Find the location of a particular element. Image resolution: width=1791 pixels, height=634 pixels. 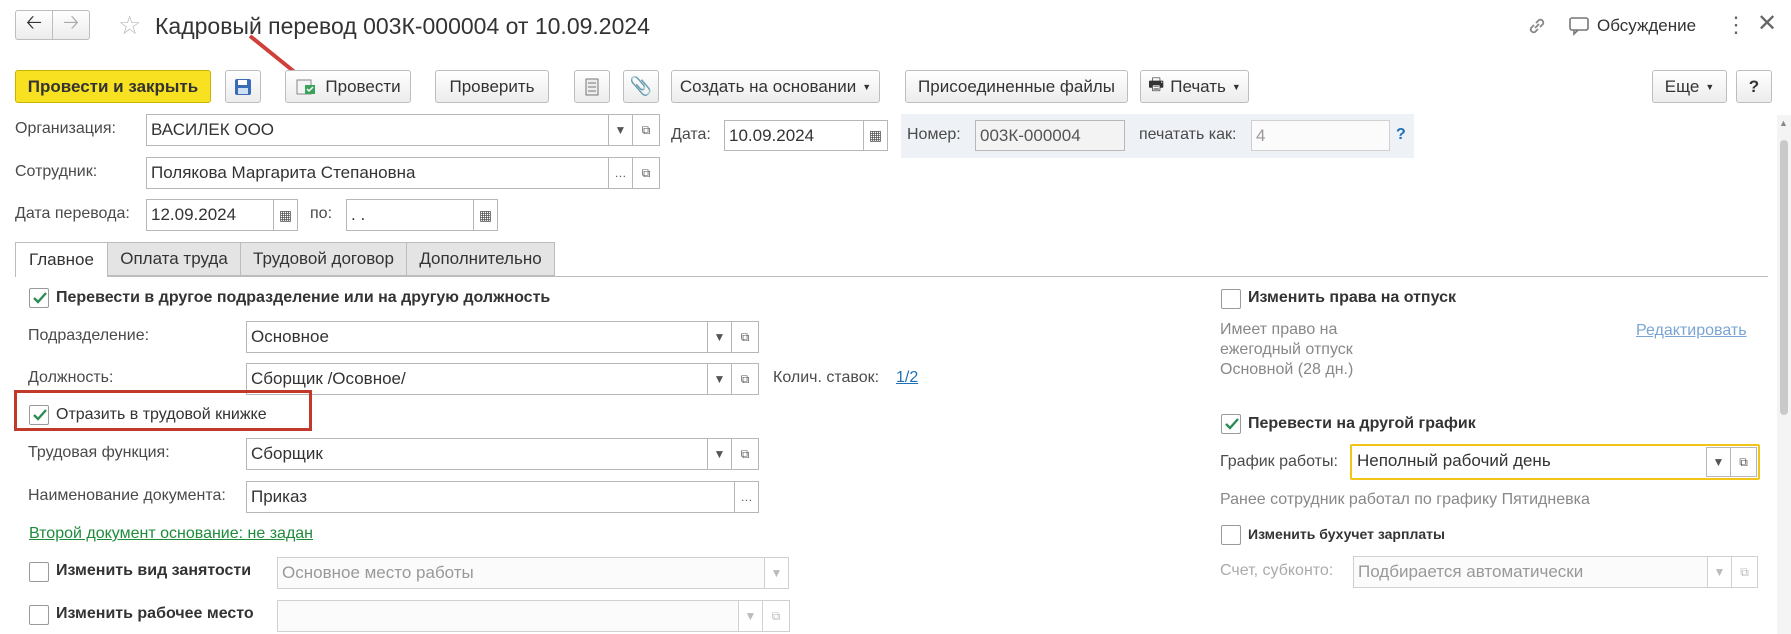

accounting-checkbox is located at coordinates (1231, 535).